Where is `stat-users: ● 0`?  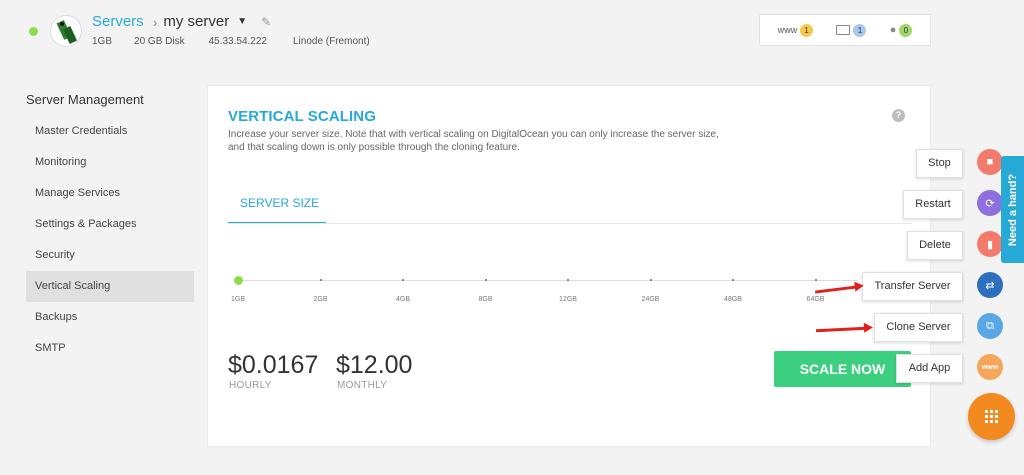
stat-users: ● 0 is located at coordinates (901, 30).